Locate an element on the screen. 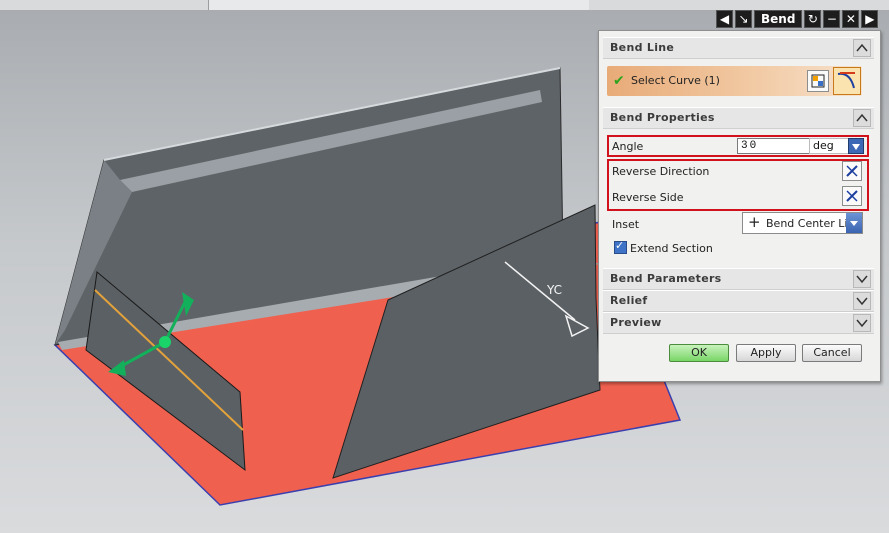 This screenshot has width=889, height=533. apply-button: Apply is located at coordinates (766, 353).